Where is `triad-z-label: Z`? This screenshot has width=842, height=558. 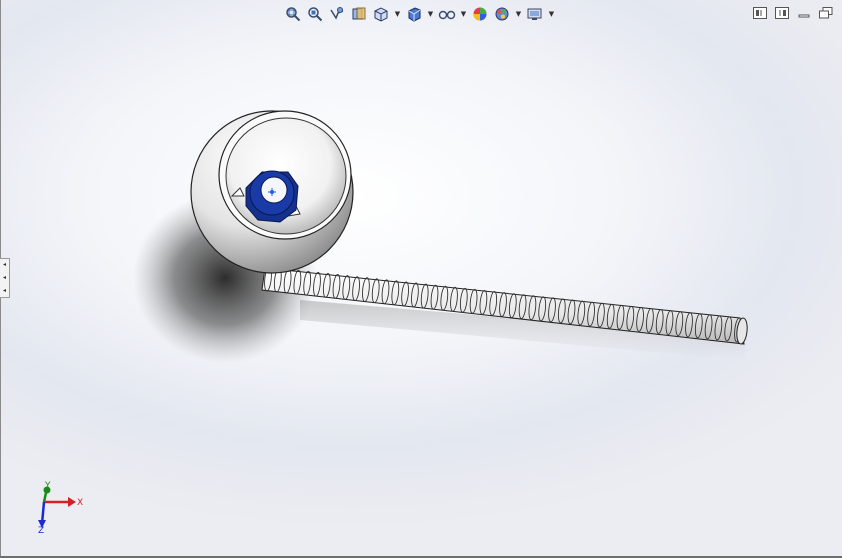 triad-z-label: Z is located at coordinates (41, 531).